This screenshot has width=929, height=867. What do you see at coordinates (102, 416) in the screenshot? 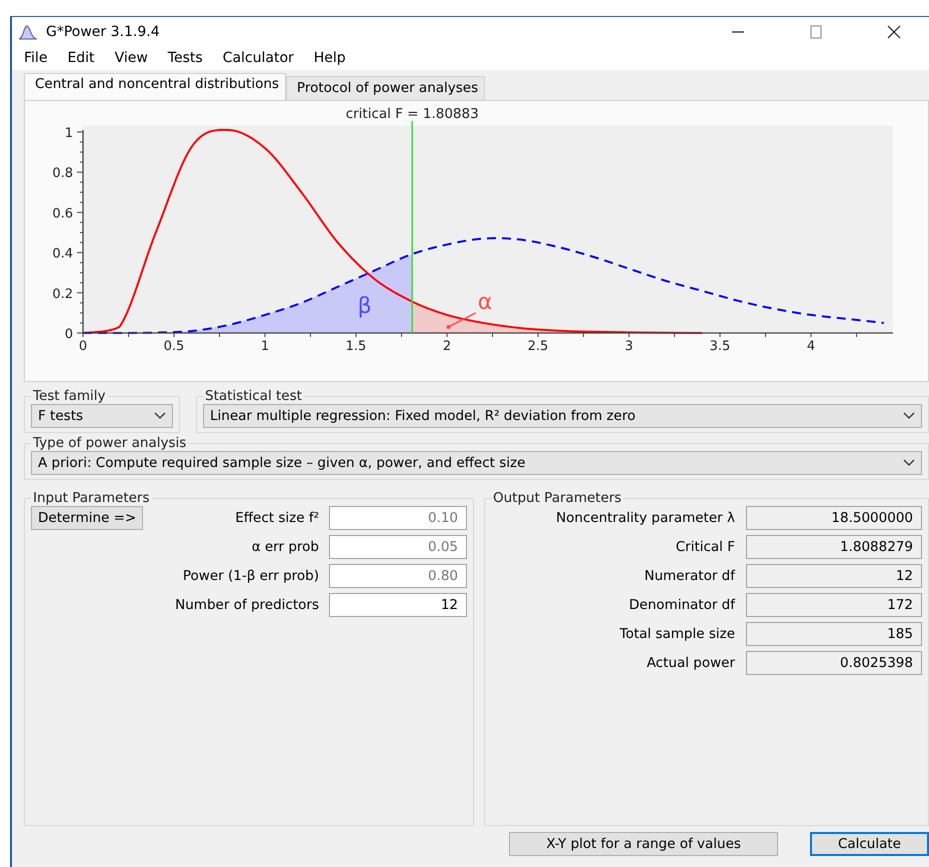
I see `dropdown: F tests` at bounding box center [102, 416].